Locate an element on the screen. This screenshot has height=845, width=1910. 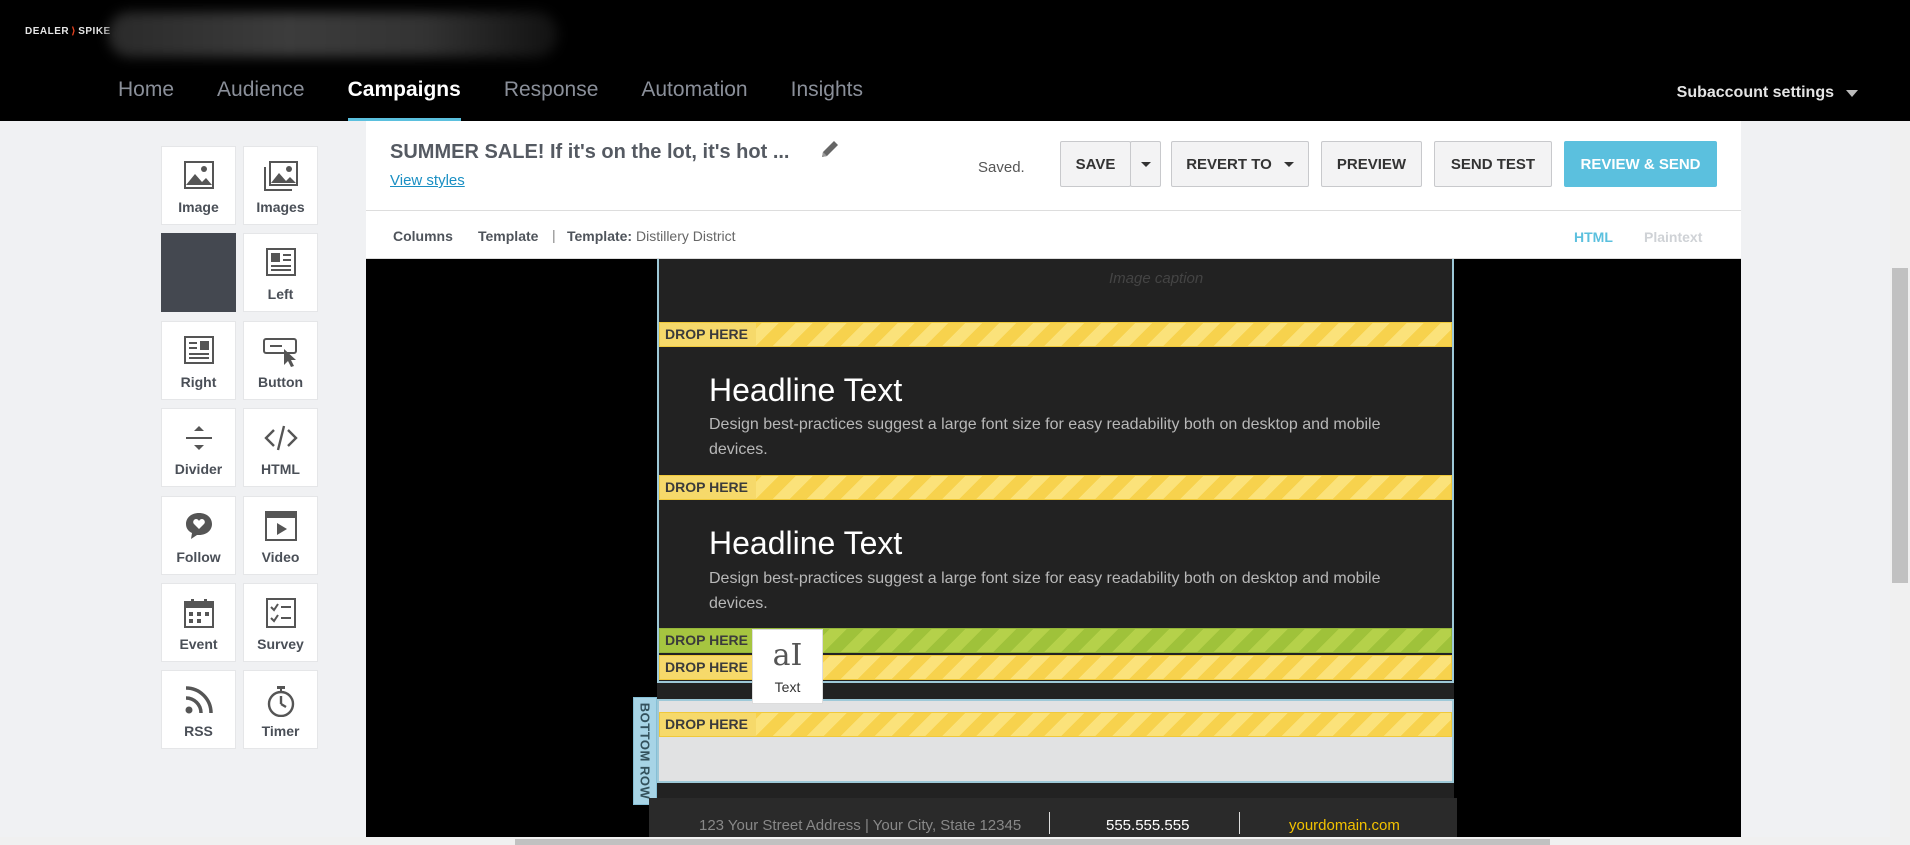
layout-right-icon is located at coordinates (198, 350).